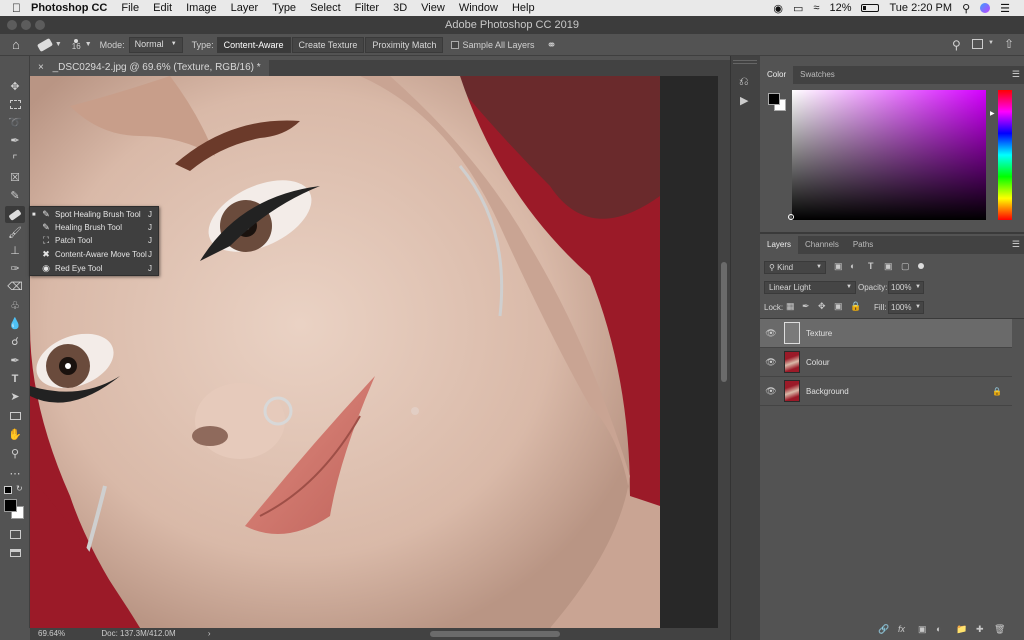 This screenshot has height=640, width=1024. I want to click on hue-slider, so click(1005, 155).